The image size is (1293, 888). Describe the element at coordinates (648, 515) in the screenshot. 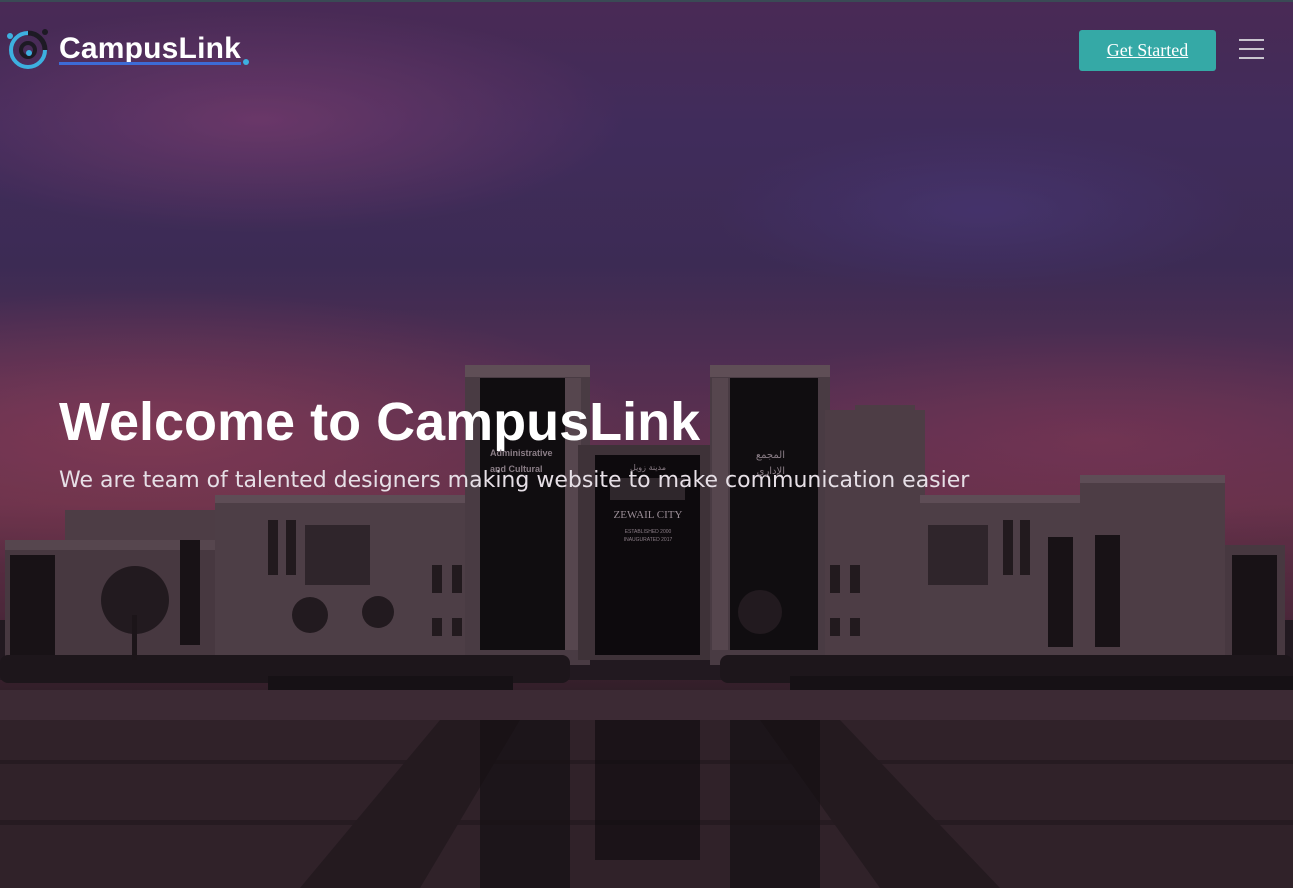

I see `sign-name: ZEWAIL CITY` at that location.